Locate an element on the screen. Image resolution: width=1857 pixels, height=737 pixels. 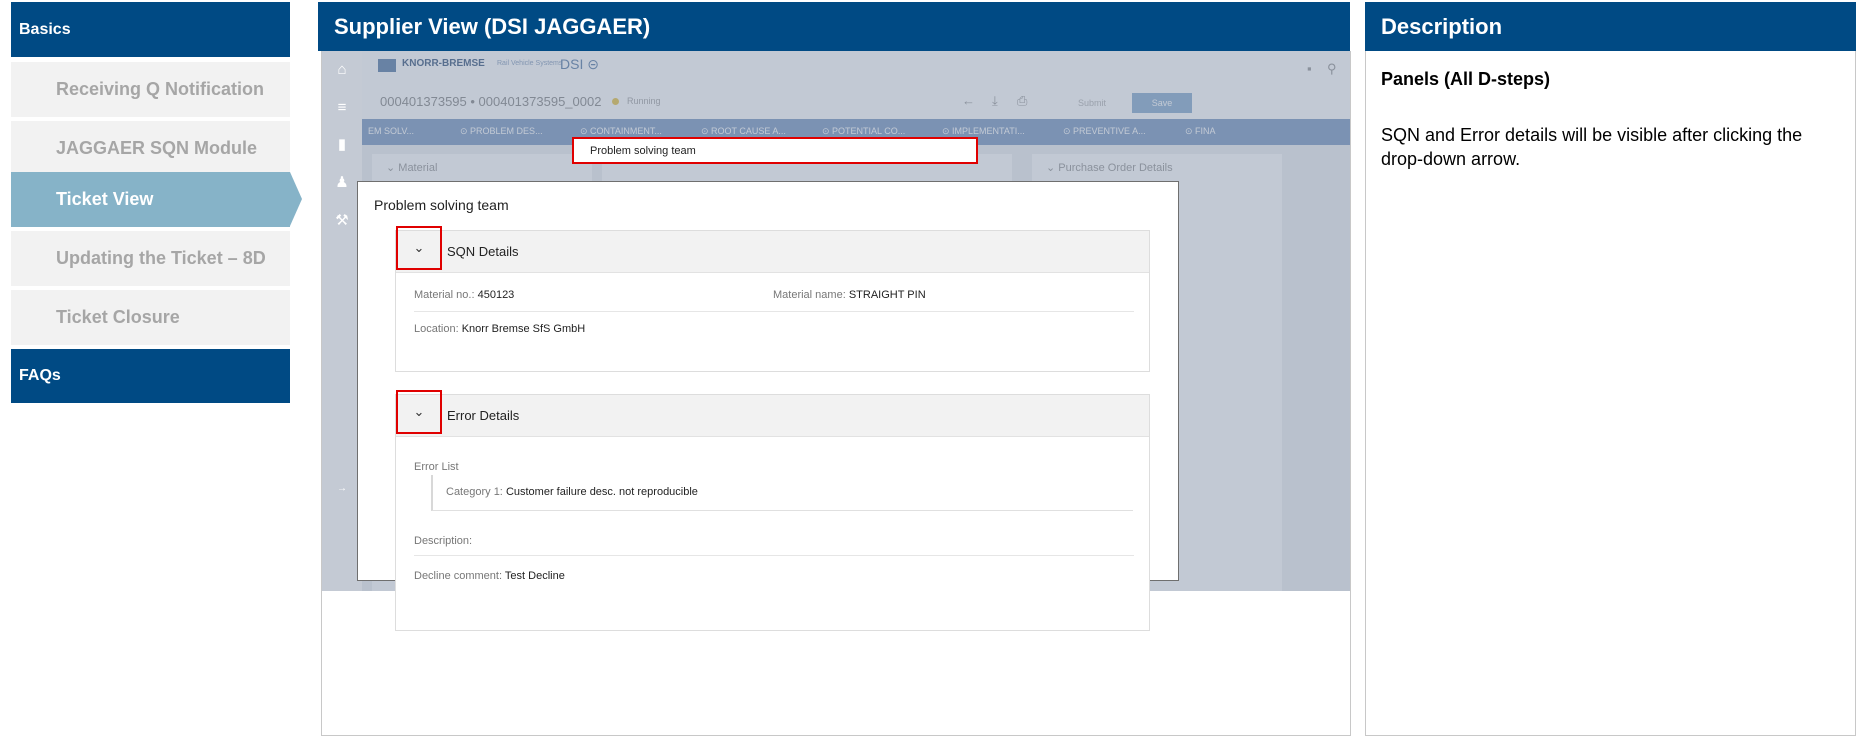
sqn-details-header: ⌄ SQN Details is located at coordinates (772, 249).